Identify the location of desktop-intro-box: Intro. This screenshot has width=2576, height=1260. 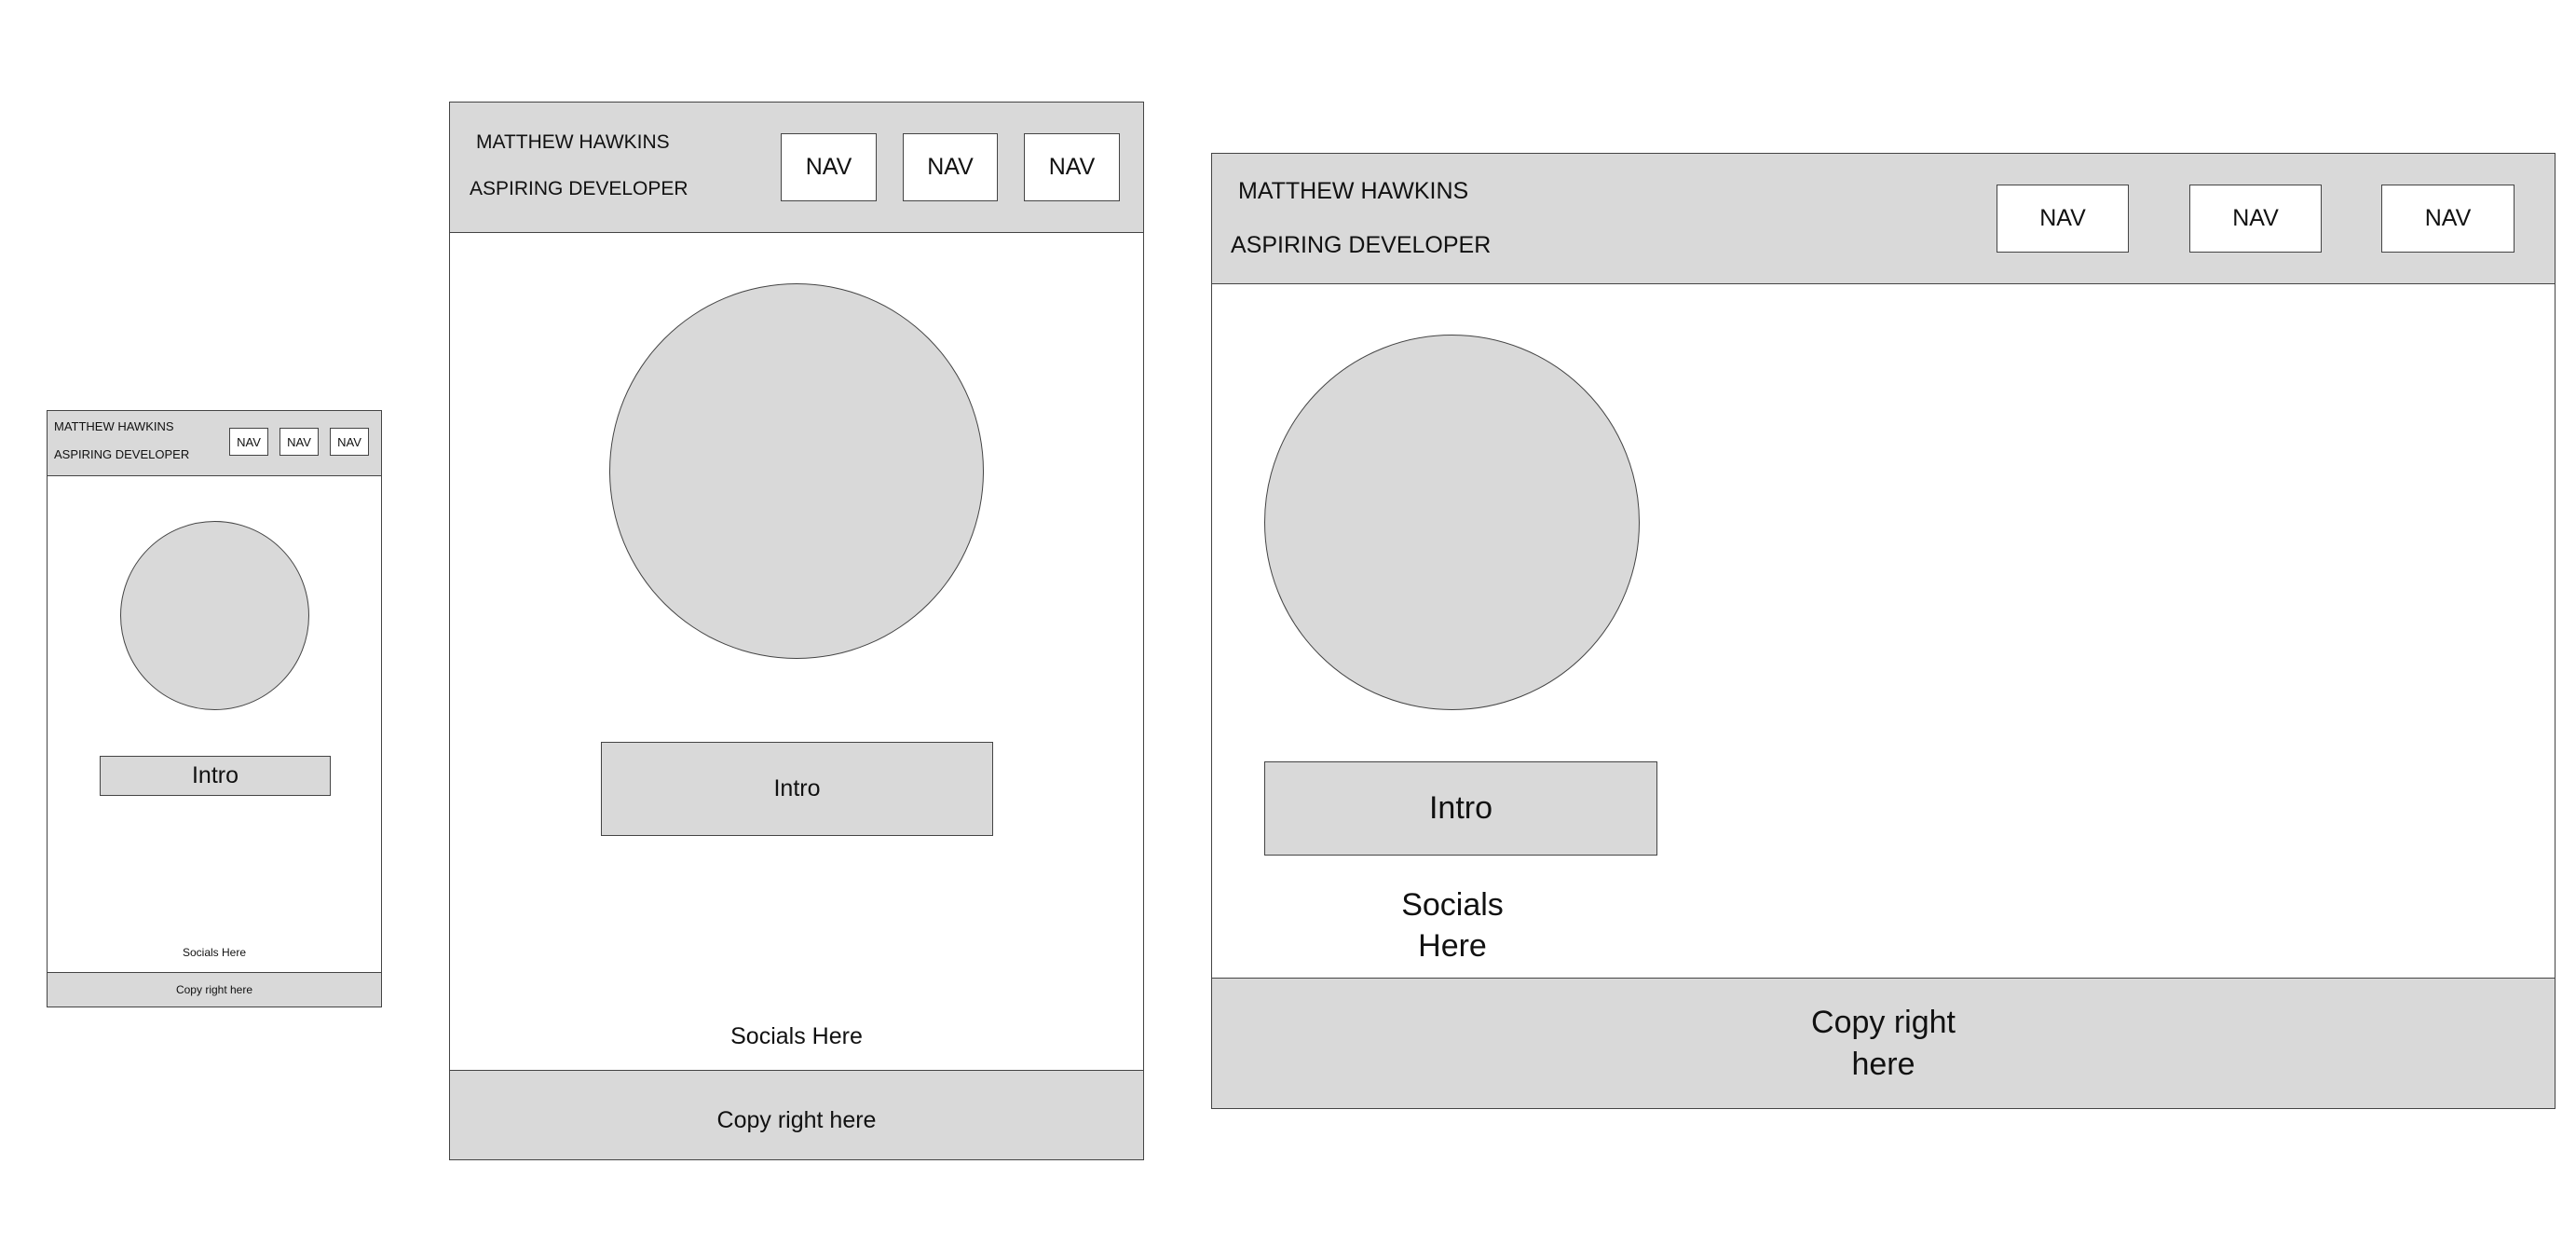
(1460, 808).